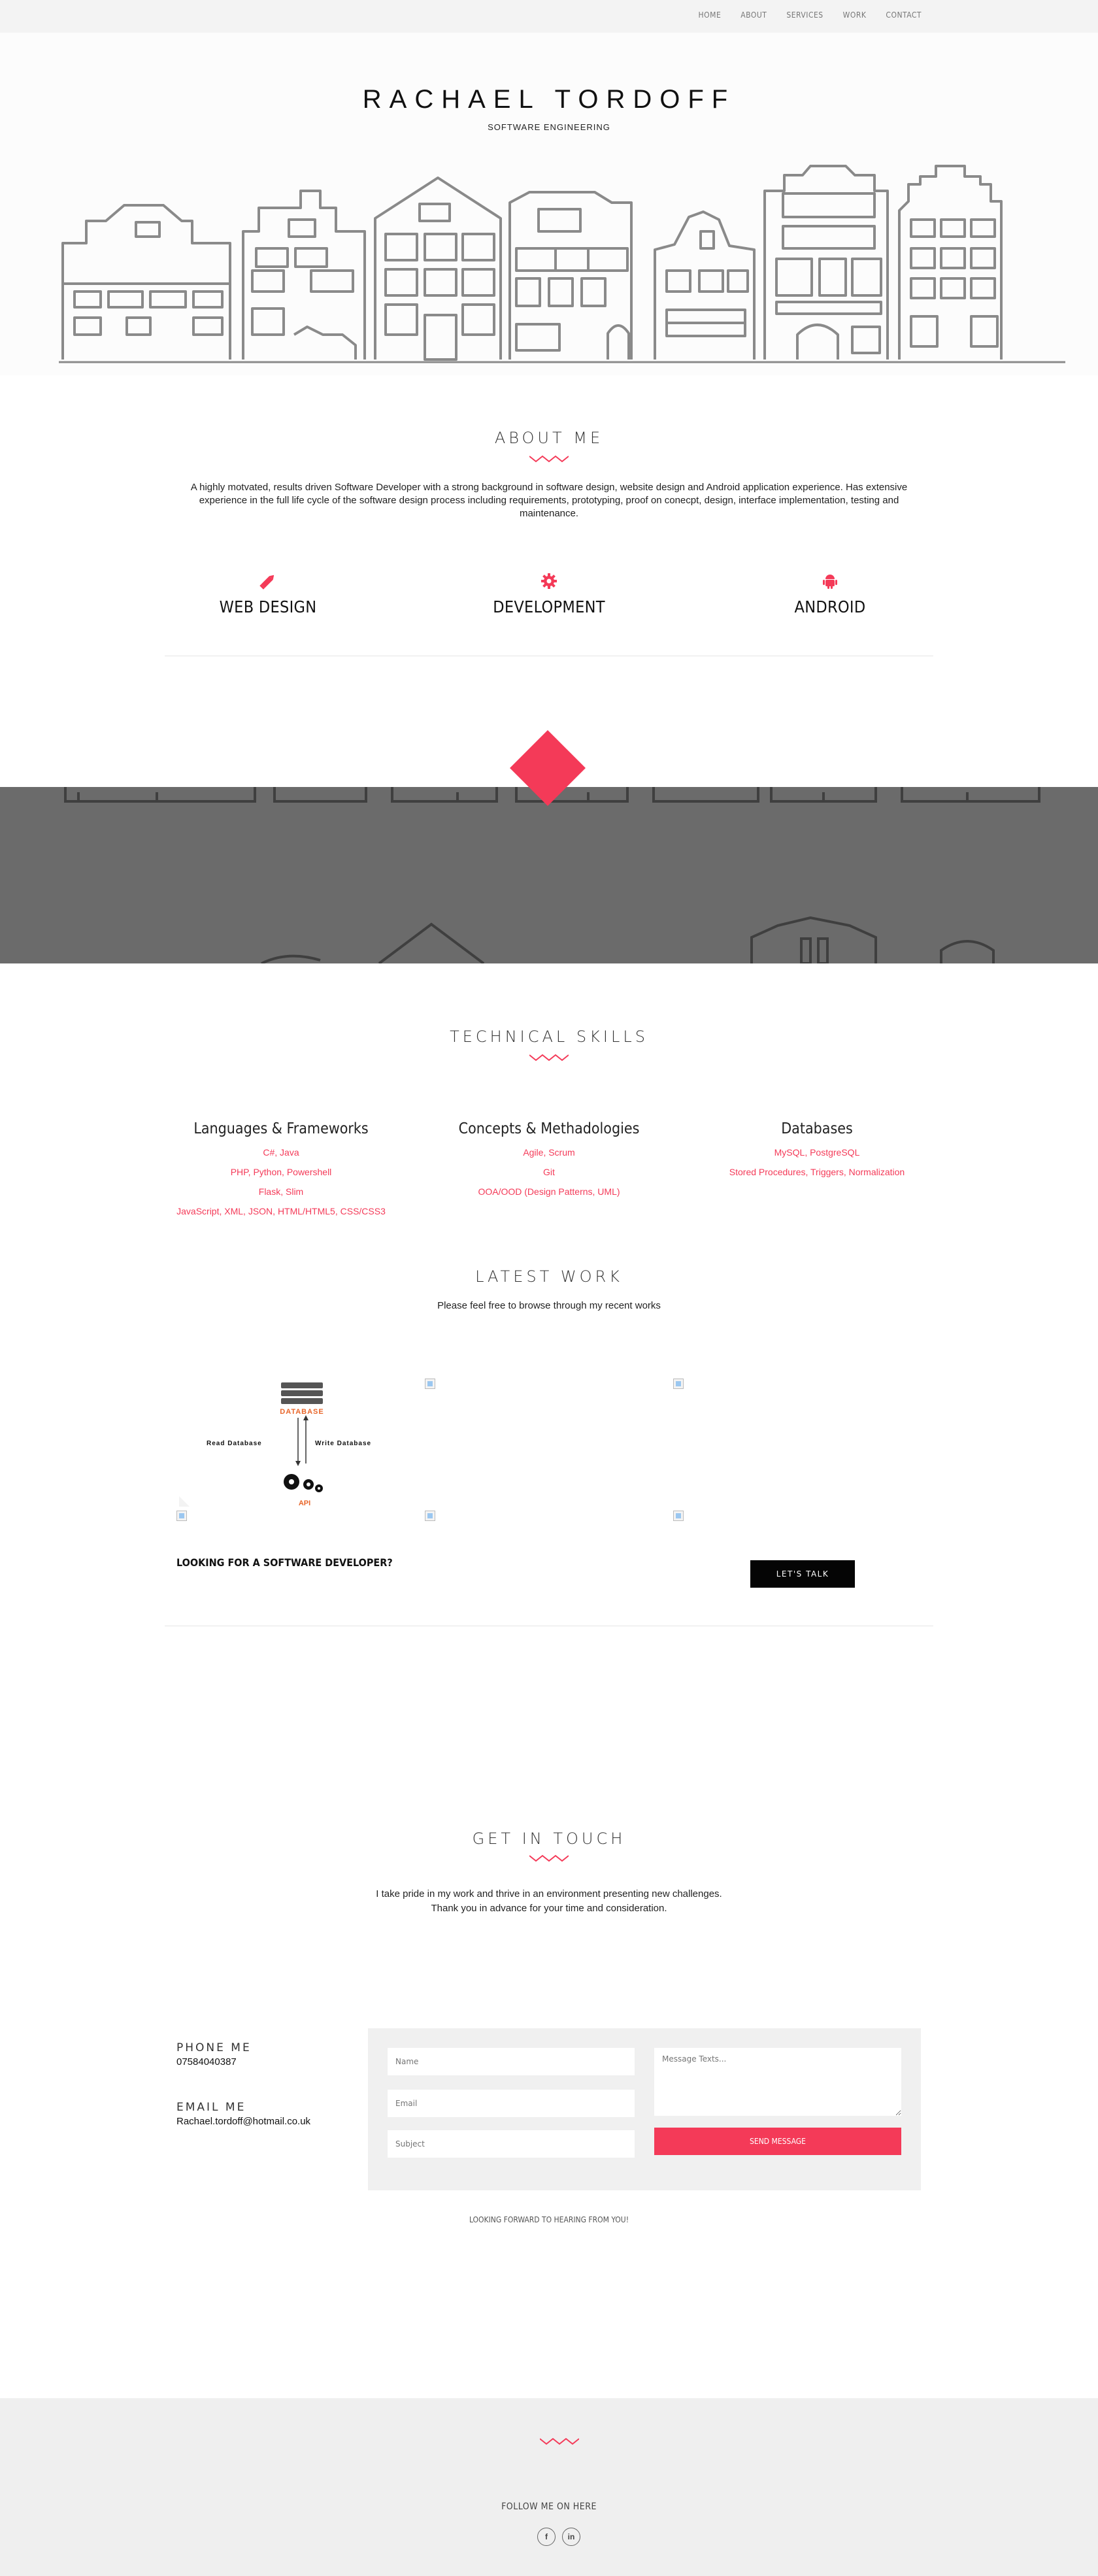 This screenshot has height=2576, width=1098. Describe the element at coordinates (511, 2061) in the screenshot. I see `name-field` at that location.